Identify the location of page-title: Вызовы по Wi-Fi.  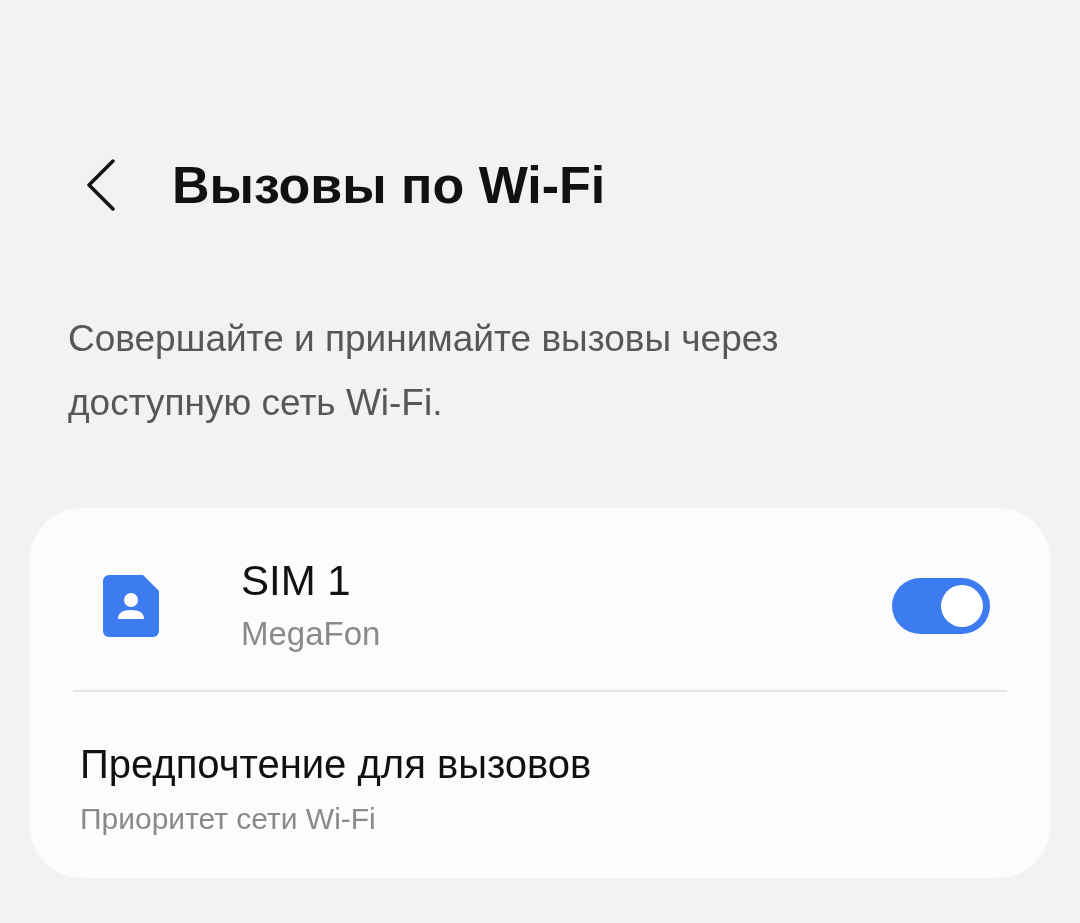
(389, 185).